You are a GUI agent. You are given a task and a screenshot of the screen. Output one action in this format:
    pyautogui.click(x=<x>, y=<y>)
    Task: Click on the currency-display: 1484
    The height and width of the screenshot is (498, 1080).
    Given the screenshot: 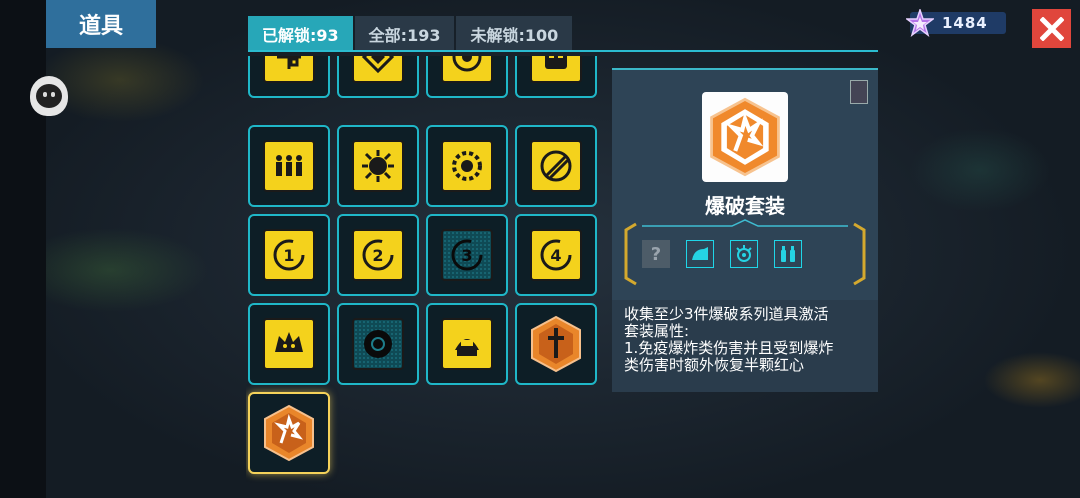 What is the action you would take?
    pyautogui.click(x=956, y=23)
    